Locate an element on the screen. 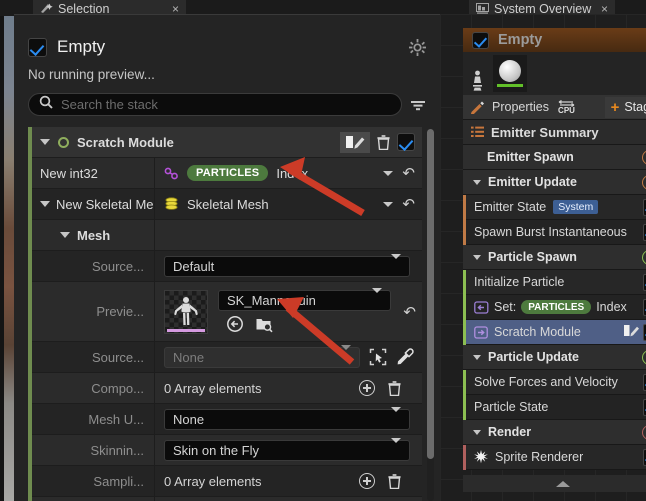 The height and width of the screenshot is (501, 646). row-label: Mesh is located at coordinates (94, 235).